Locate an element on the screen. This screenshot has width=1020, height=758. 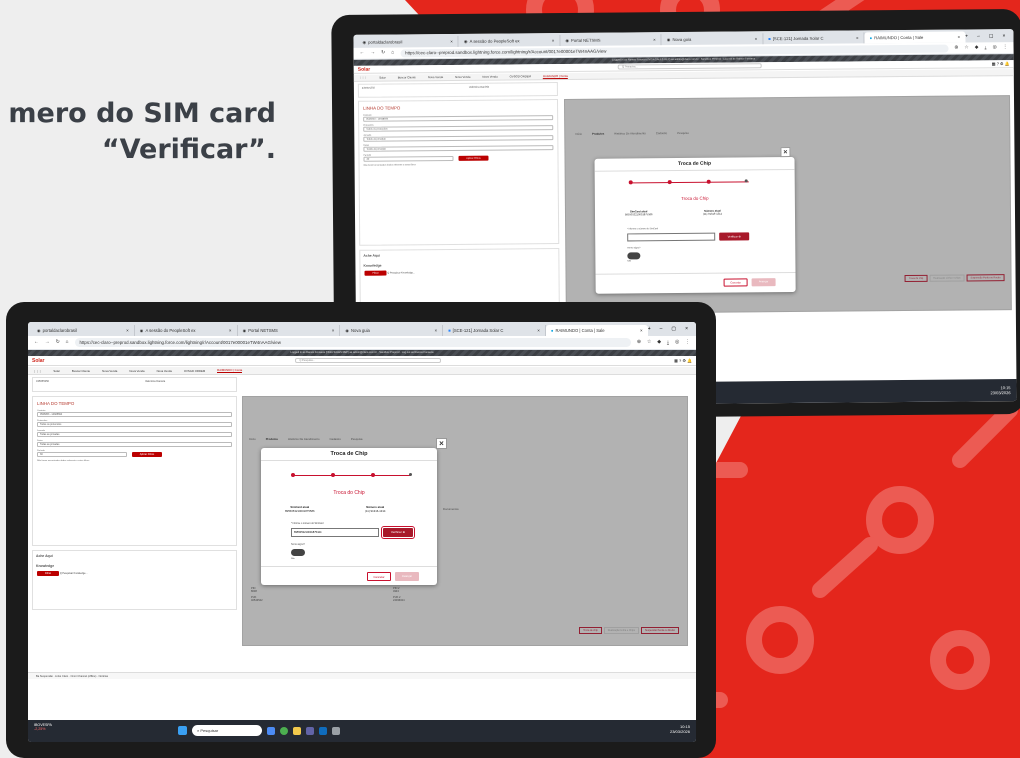
explorer-icon is located at coordinates (297, 730).